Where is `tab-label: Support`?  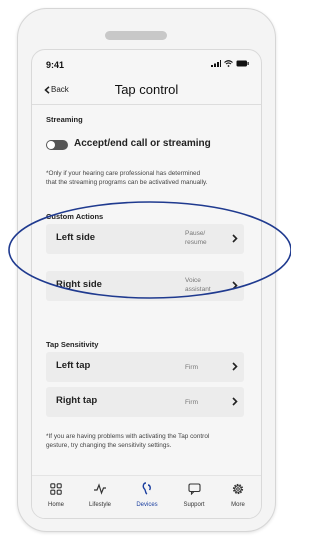 tab-label: Support is located at coordinates (194, 505).